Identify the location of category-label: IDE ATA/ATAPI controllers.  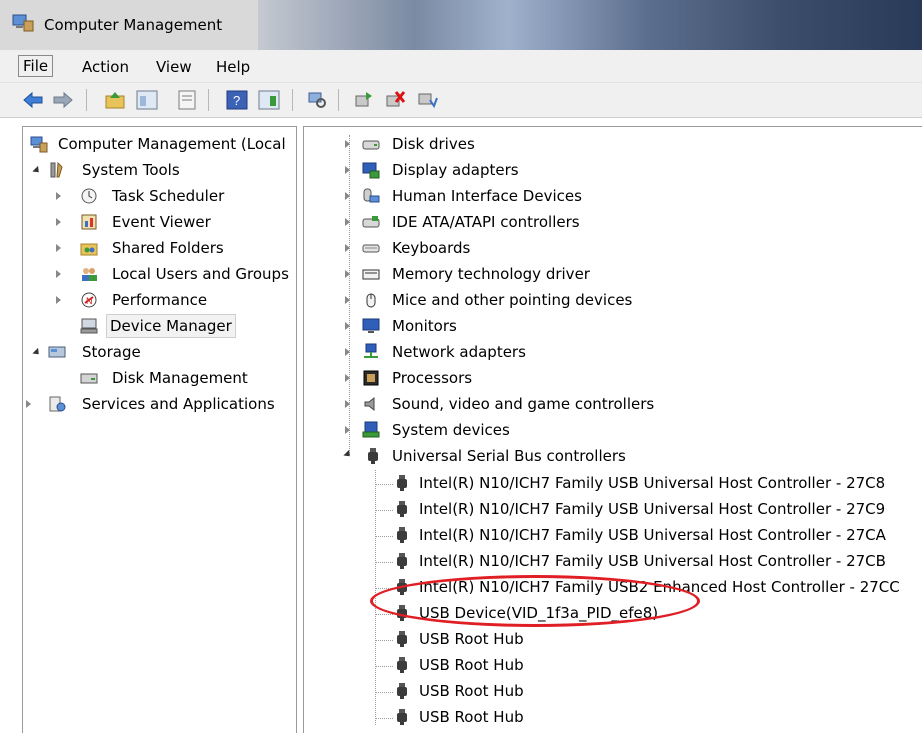
(486, 222).